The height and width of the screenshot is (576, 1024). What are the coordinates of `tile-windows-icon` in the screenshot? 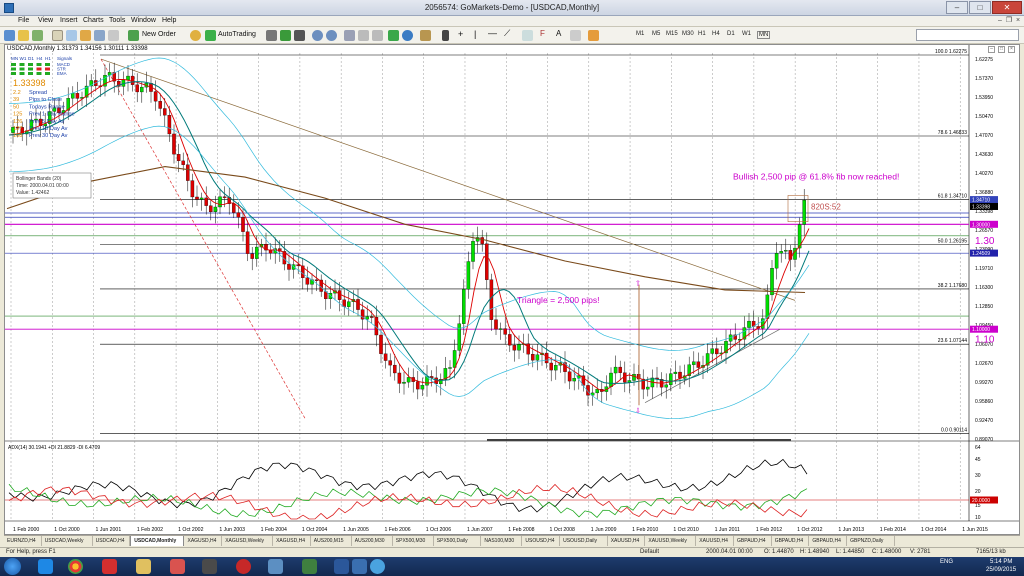 It's located at (349, 35).